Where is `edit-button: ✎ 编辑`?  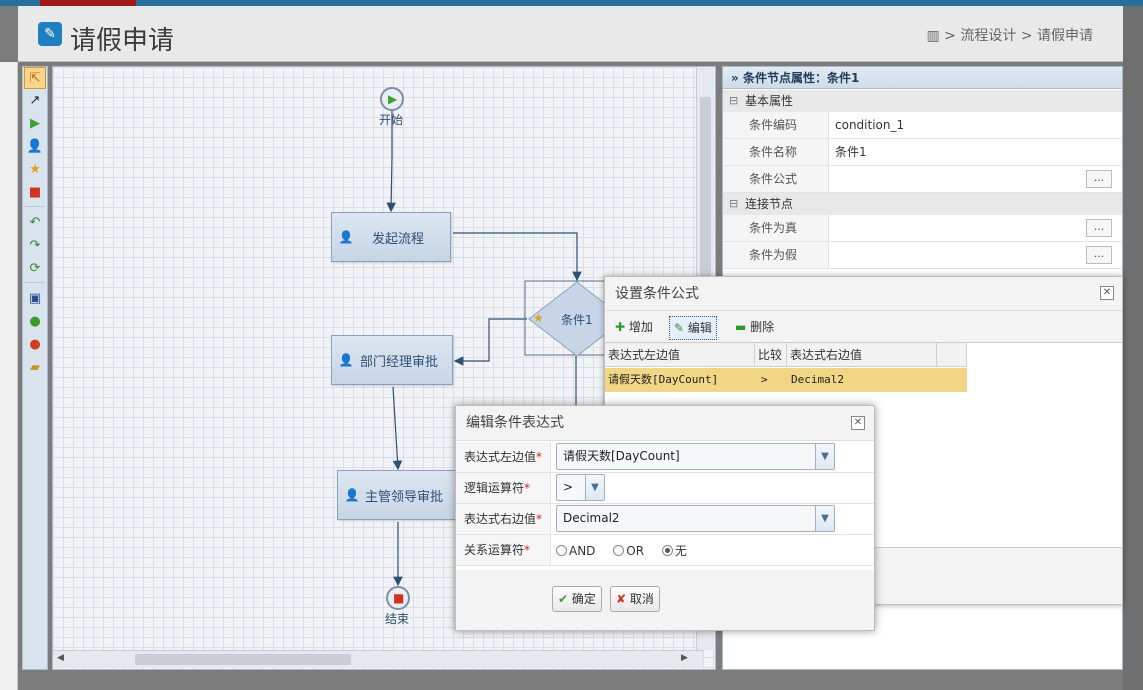
edit-button: ✎ 编辑 is located at coordinates (693, 328).